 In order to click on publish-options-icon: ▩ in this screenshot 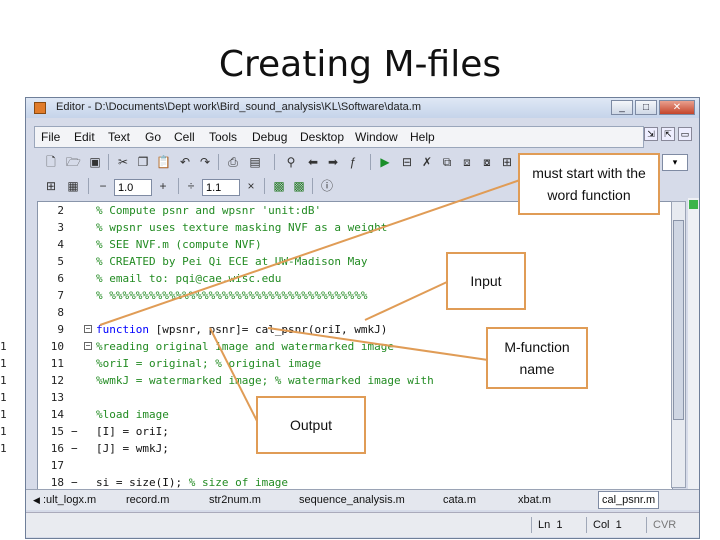, I will do `click(299, 186)`.